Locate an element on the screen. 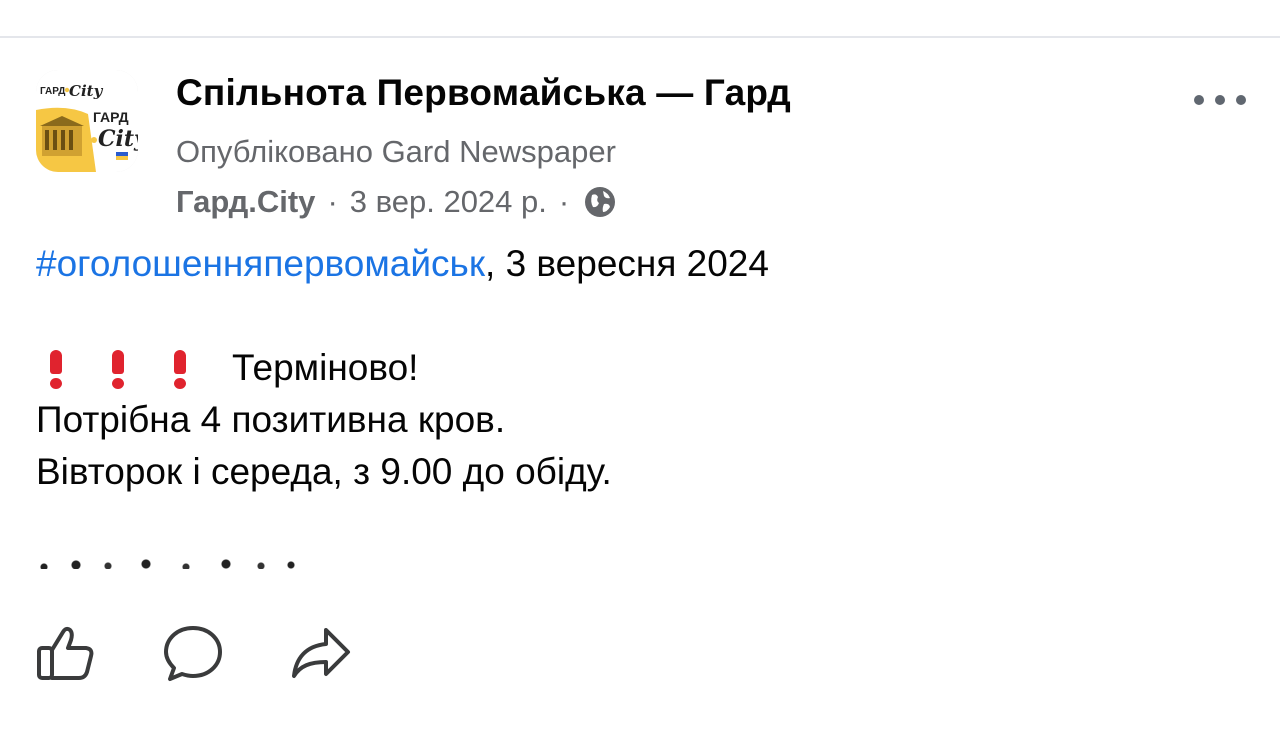 This screenshot has width=1280, height=739. blood-type-line: Потрібна 4 позитивна кров. is located at coordinates (271, 419).